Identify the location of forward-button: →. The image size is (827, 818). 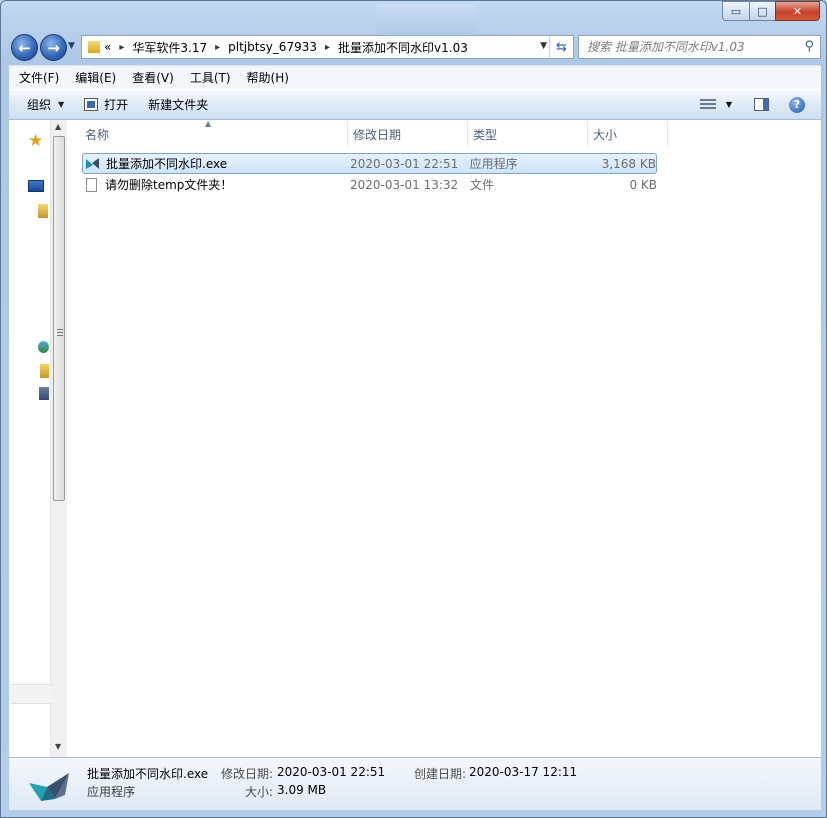
(53, 47).